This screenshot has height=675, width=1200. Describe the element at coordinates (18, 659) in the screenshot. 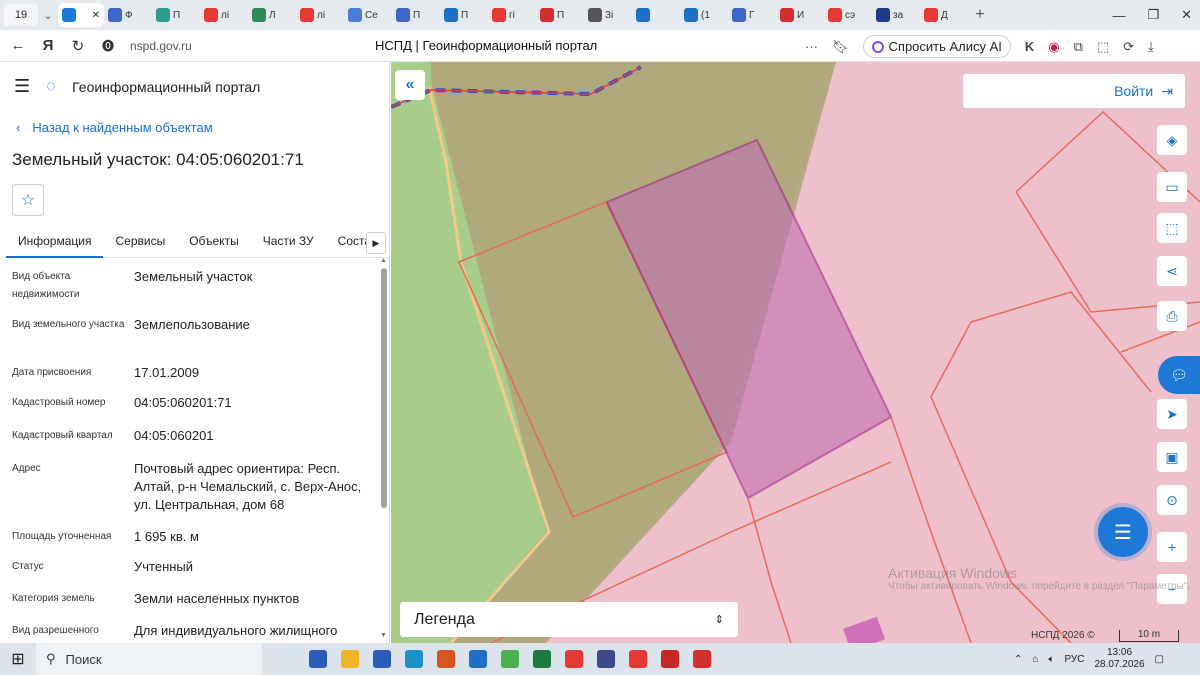

I see `windows-start-icon: ⊞` at that location.